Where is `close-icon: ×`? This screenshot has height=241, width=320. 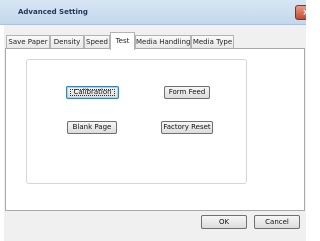
close-icon: × is located at coordinates (304, 13).